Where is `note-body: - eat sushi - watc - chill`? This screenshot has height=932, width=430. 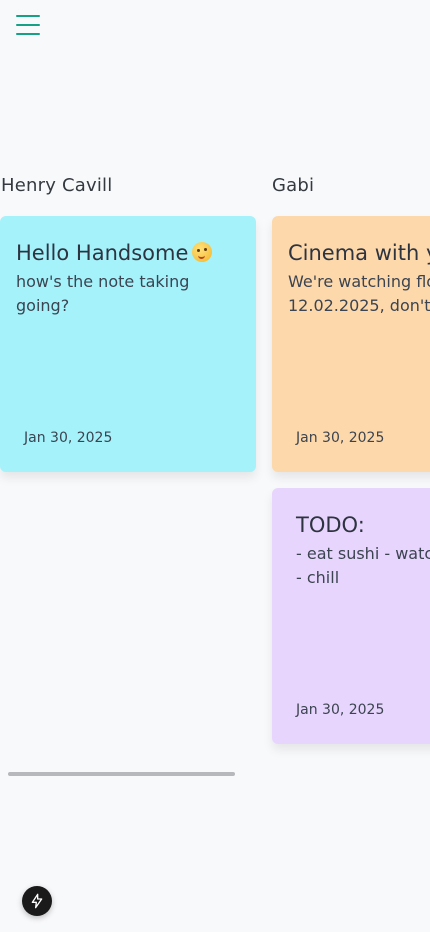 note-body: - eat sushi - watc - chill is located at coordinates (363, 565).